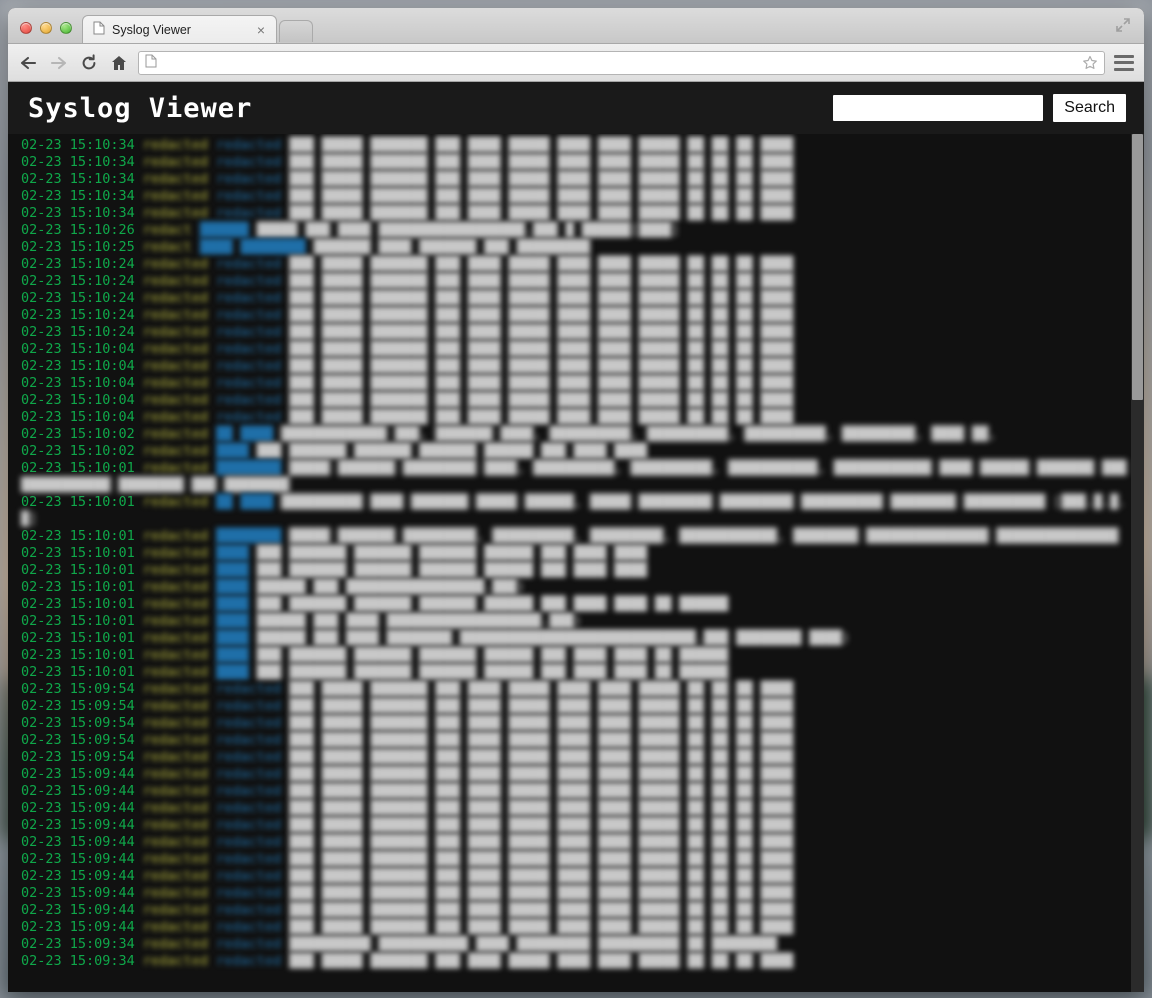 The width and height of the screenshot is (1152, 998). I want to click on star-icon, so click(1090, 63).